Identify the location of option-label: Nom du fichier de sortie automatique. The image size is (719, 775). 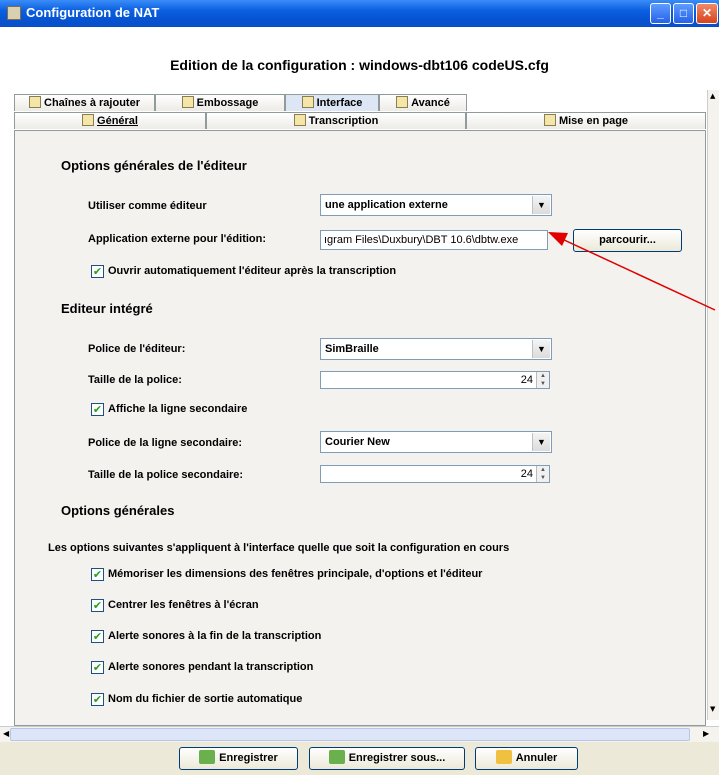
(205, 699).